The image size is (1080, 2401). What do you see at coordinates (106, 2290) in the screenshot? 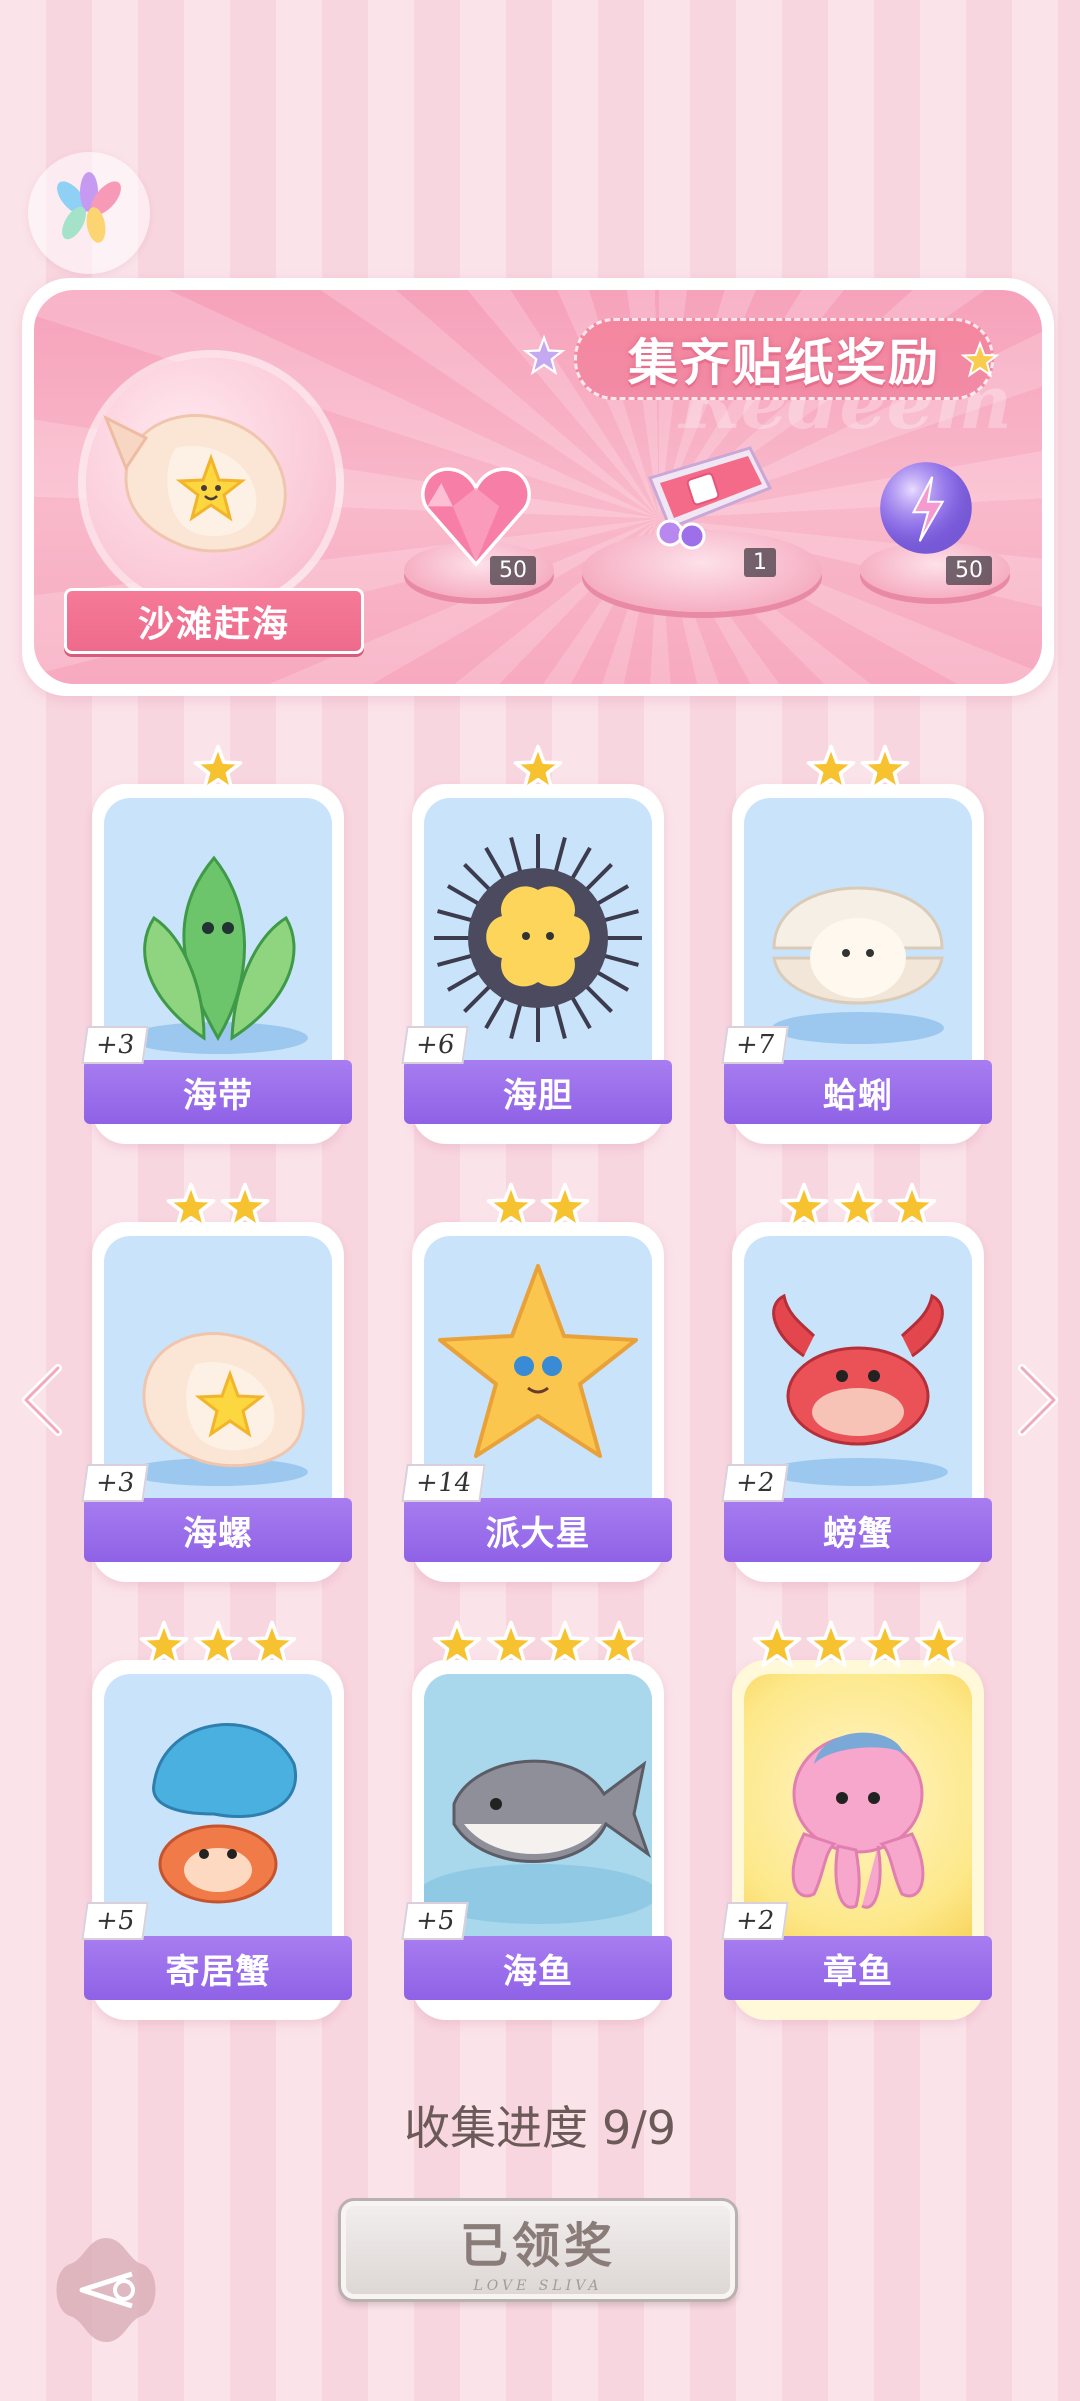
I see `back-arrow-icon` at bounding box center [106, 2290].